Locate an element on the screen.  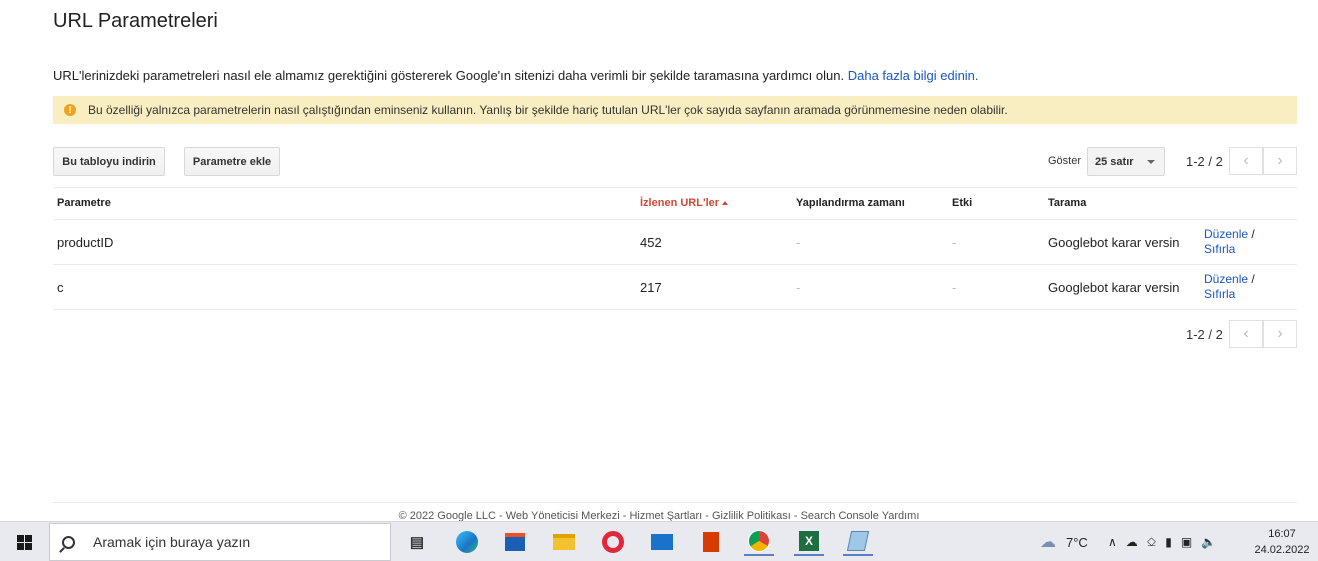
rows-per-page-select: 25 satır is located at coordinates (1126, 161).